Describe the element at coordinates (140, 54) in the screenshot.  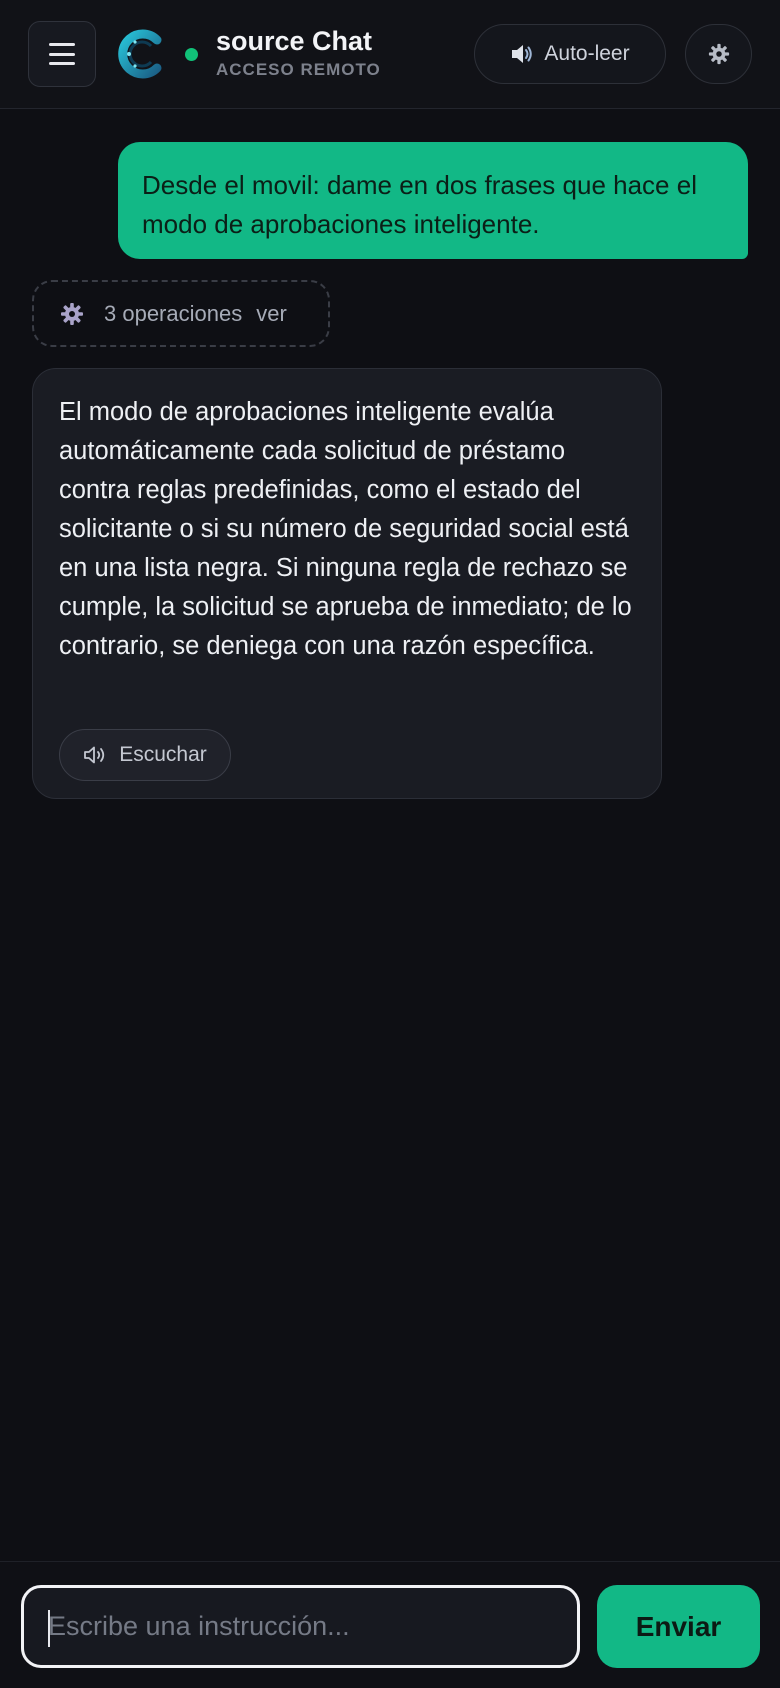
I see `source-logo-icon` at that location.